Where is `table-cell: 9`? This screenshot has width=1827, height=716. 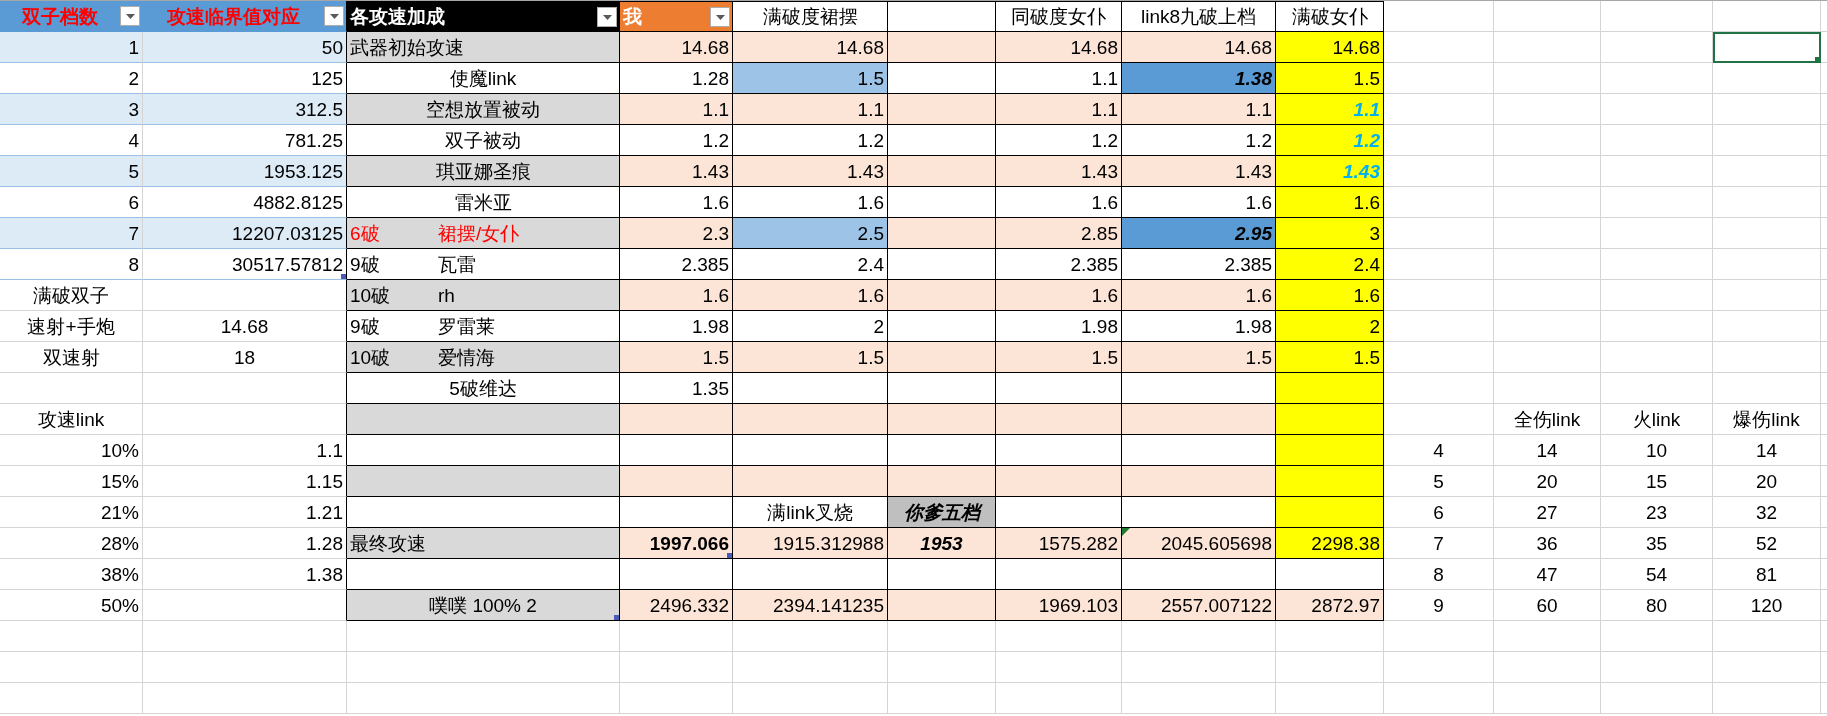
table-cell: 9 is located at coordinates (1439, 605).